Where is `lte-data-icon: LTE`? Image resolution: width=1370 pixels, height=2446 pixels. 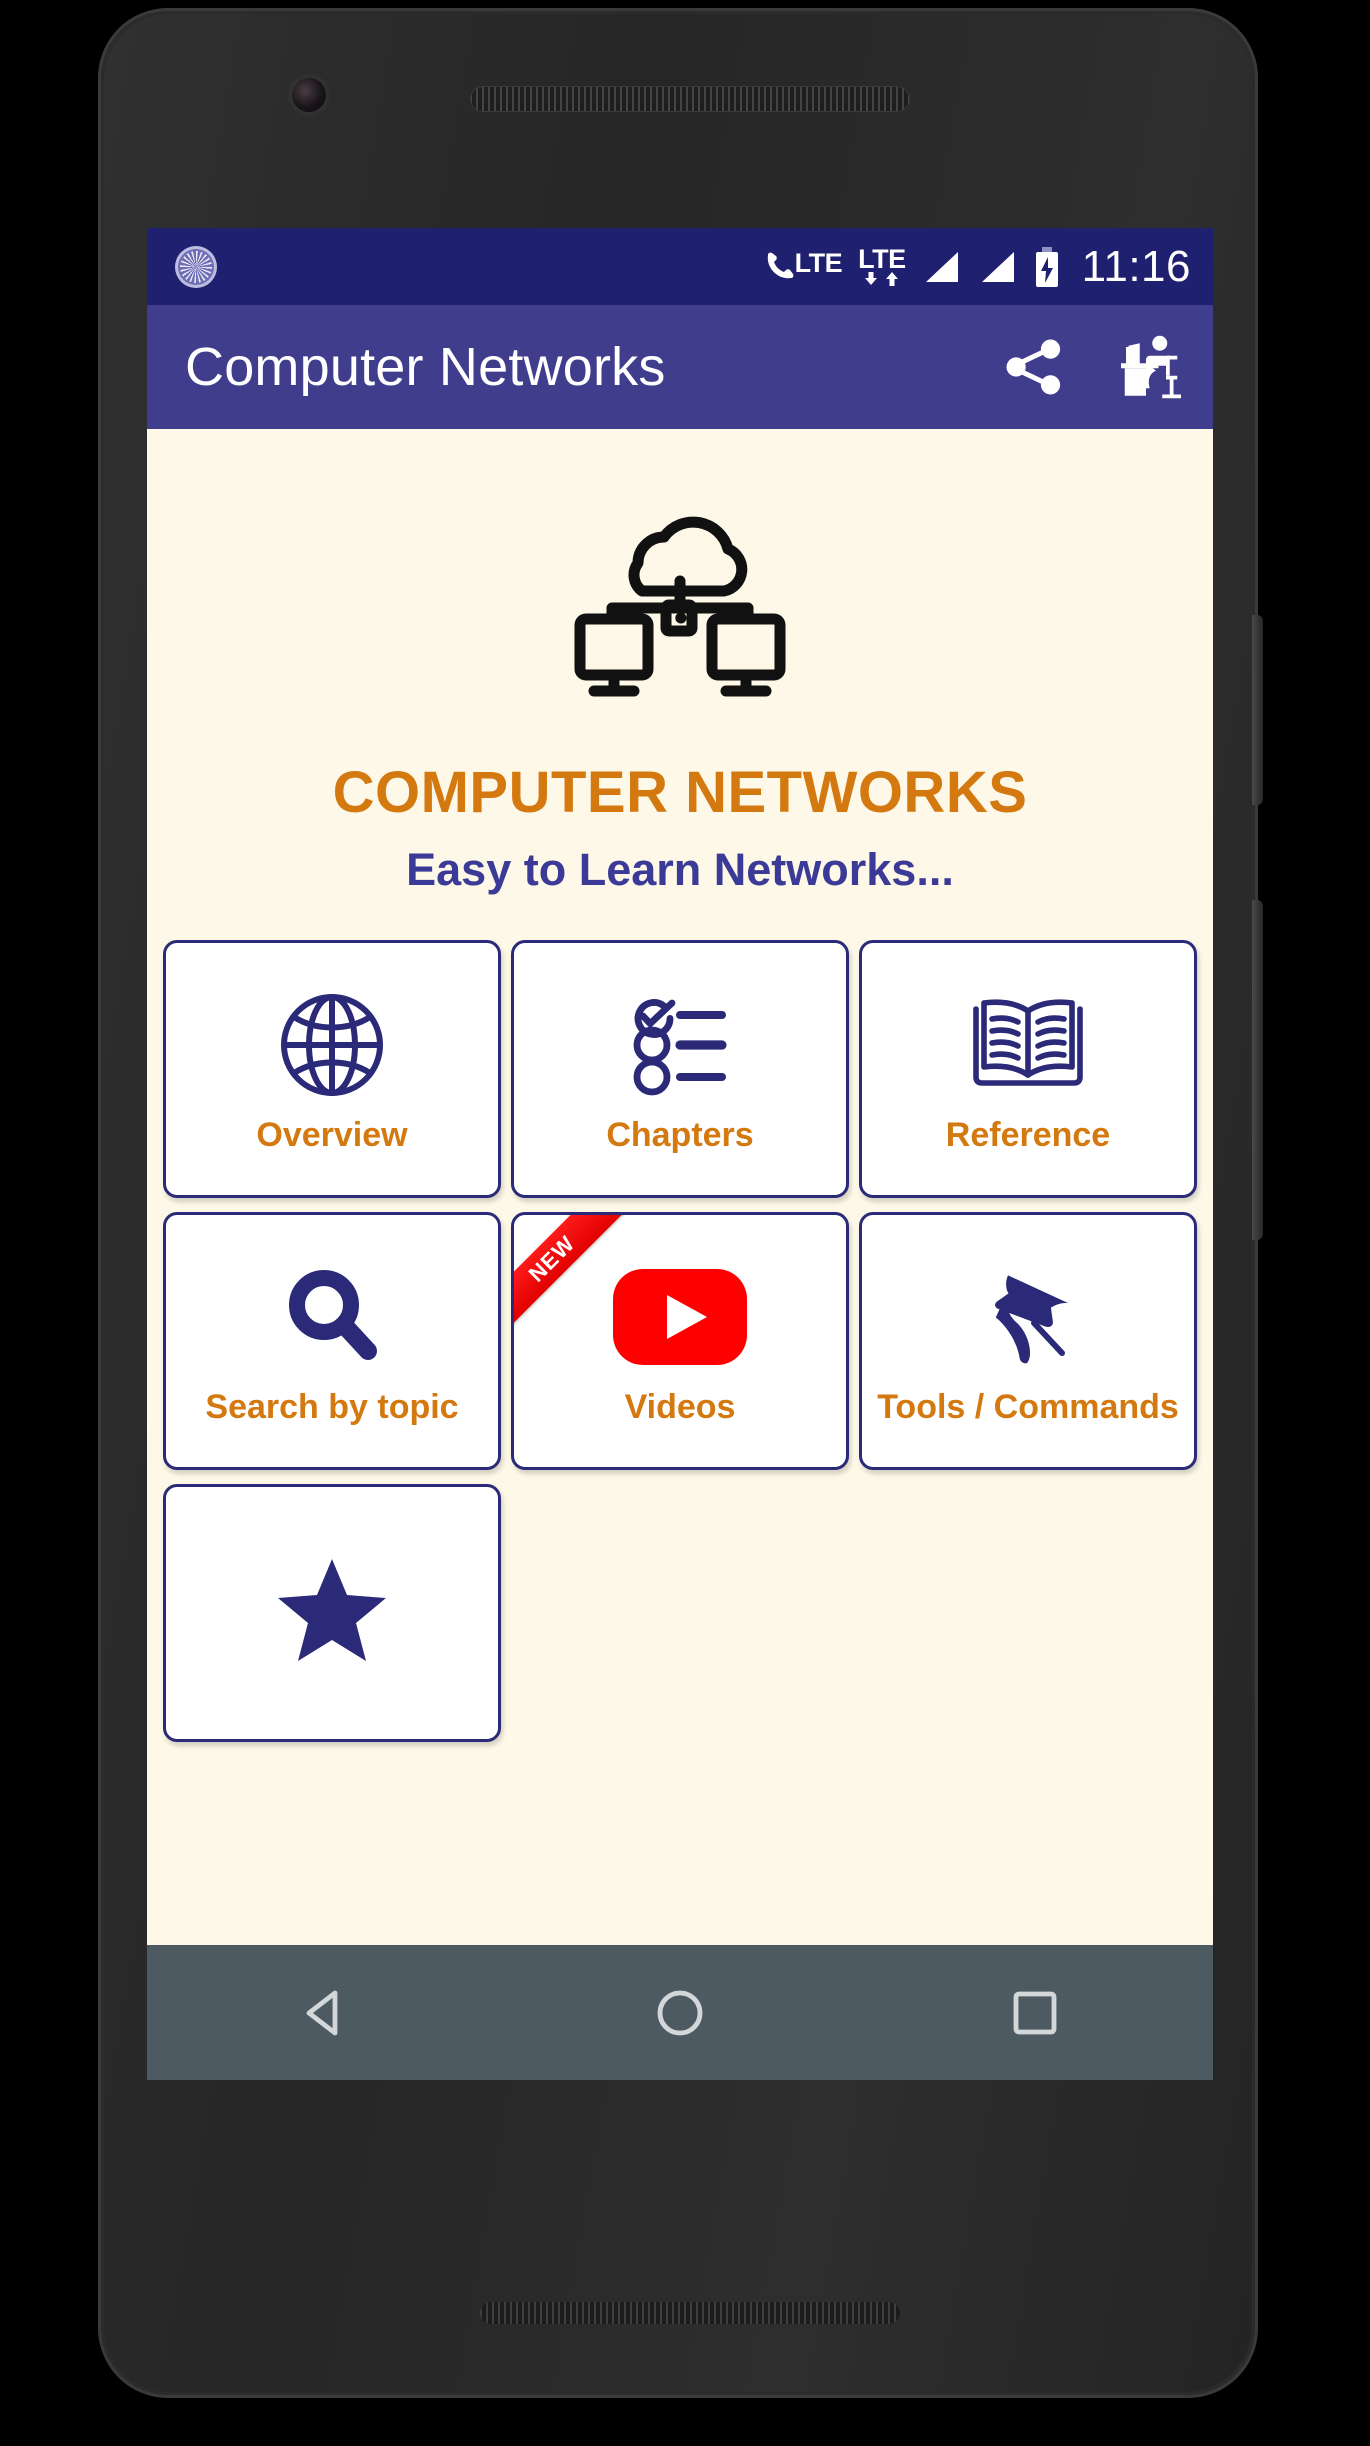 lte-data-icon: LTE is located at coordinates (882, 266).